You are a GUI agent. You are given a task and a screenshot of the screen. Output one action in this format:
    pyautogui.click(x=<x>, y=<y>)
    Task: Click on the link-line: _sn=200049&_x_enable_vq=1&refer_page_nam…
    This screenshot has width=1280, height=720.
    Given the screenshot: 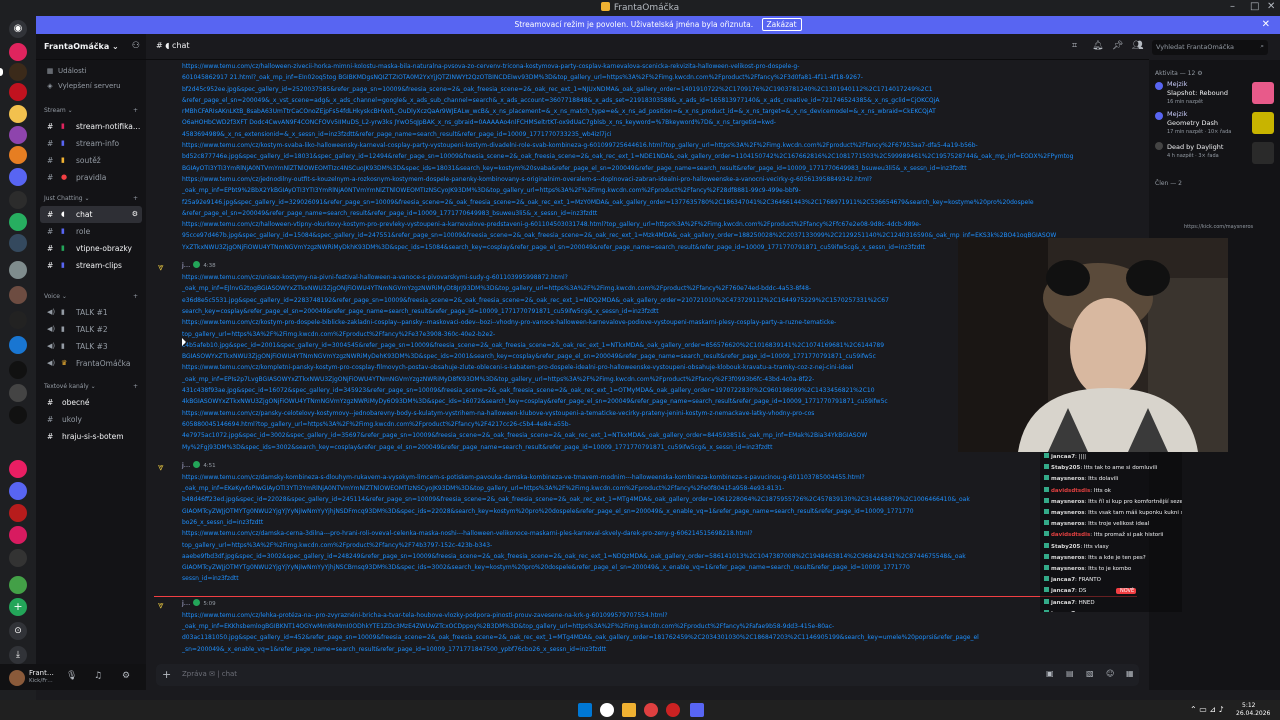 What is the action you would take?
    pyautogui.click(x=647, y=649)
    